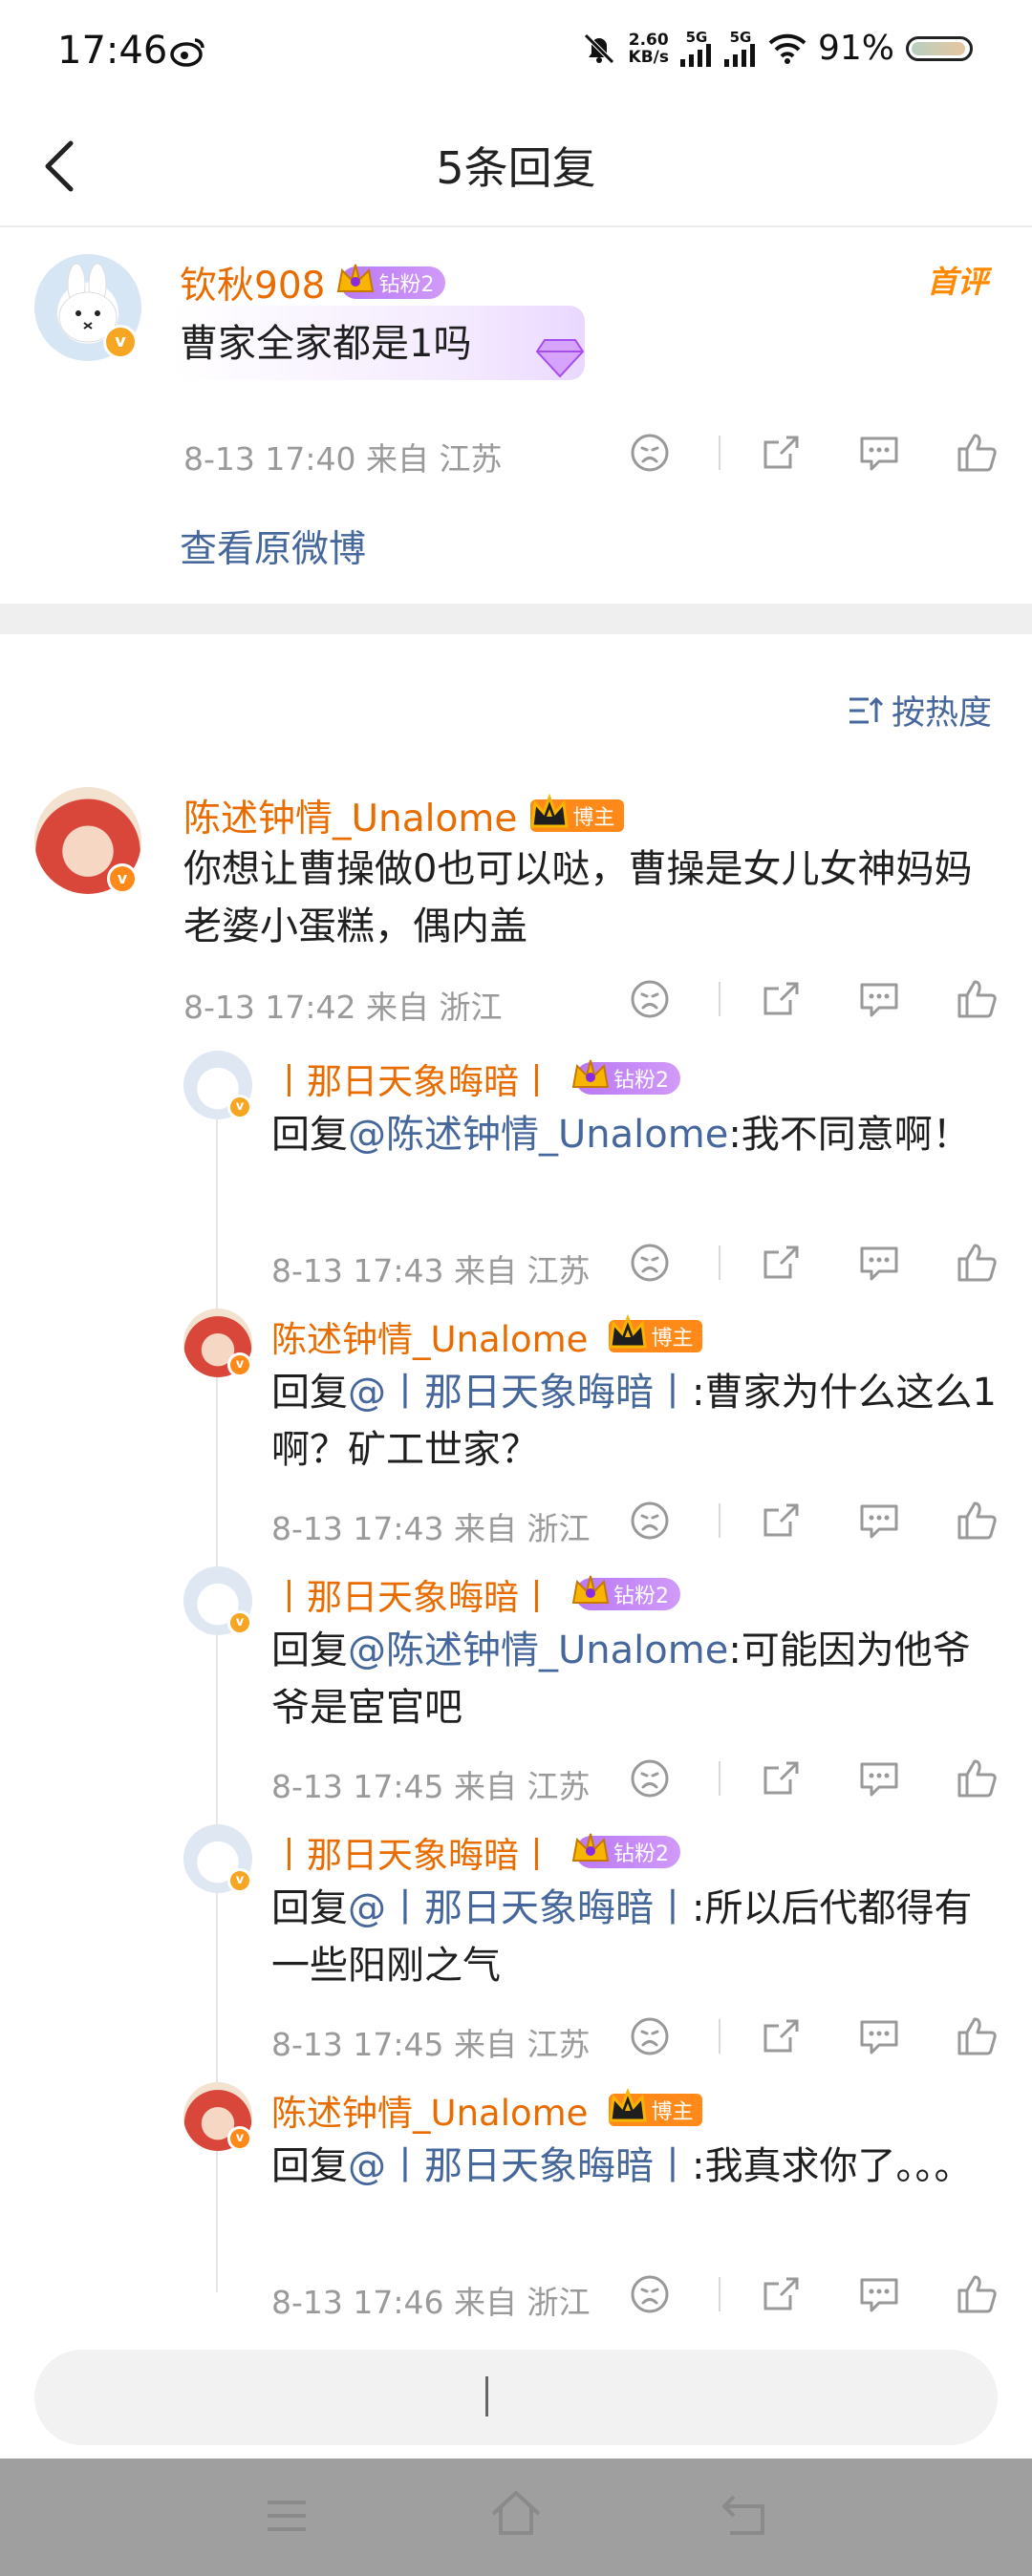 The height and width of the screenshot is (2576, 1032). Describe the element at coordinates (487, 2396) in the screenshot. I see `text-caret` at that location.